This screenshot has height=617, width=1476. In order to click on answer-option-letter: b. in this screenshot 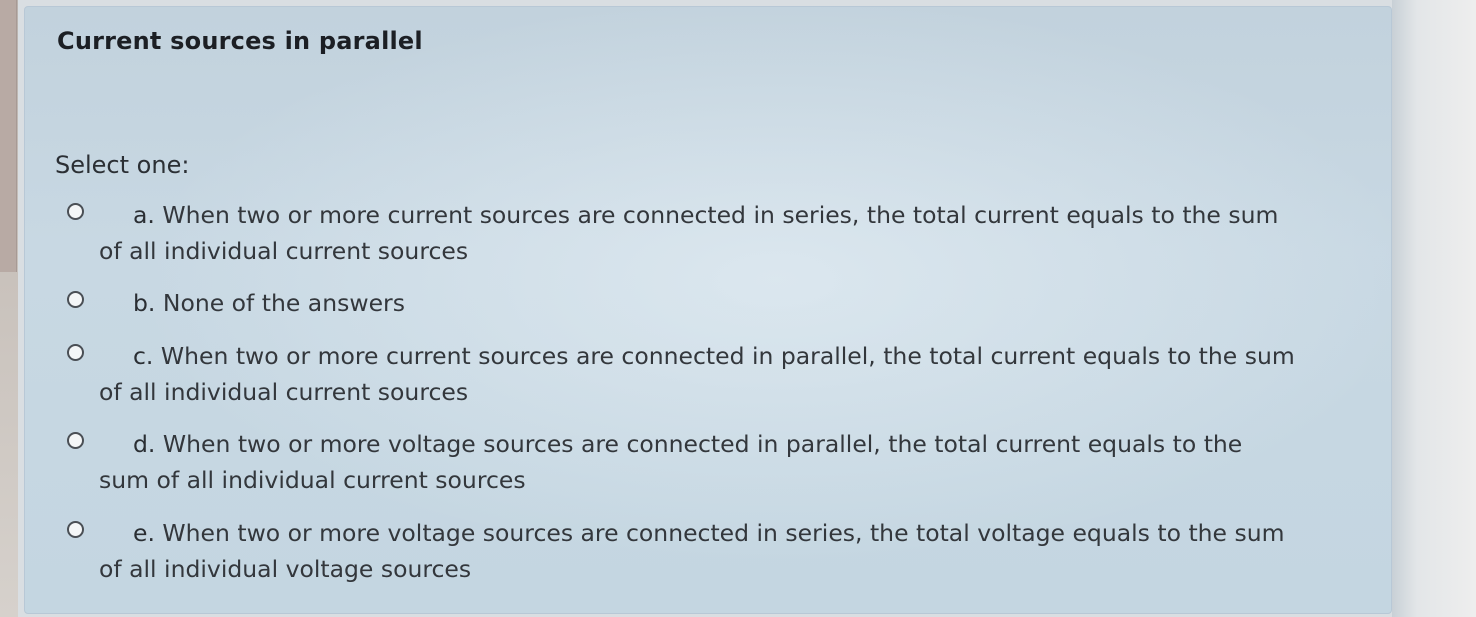, I will do `click(144, 303)`.